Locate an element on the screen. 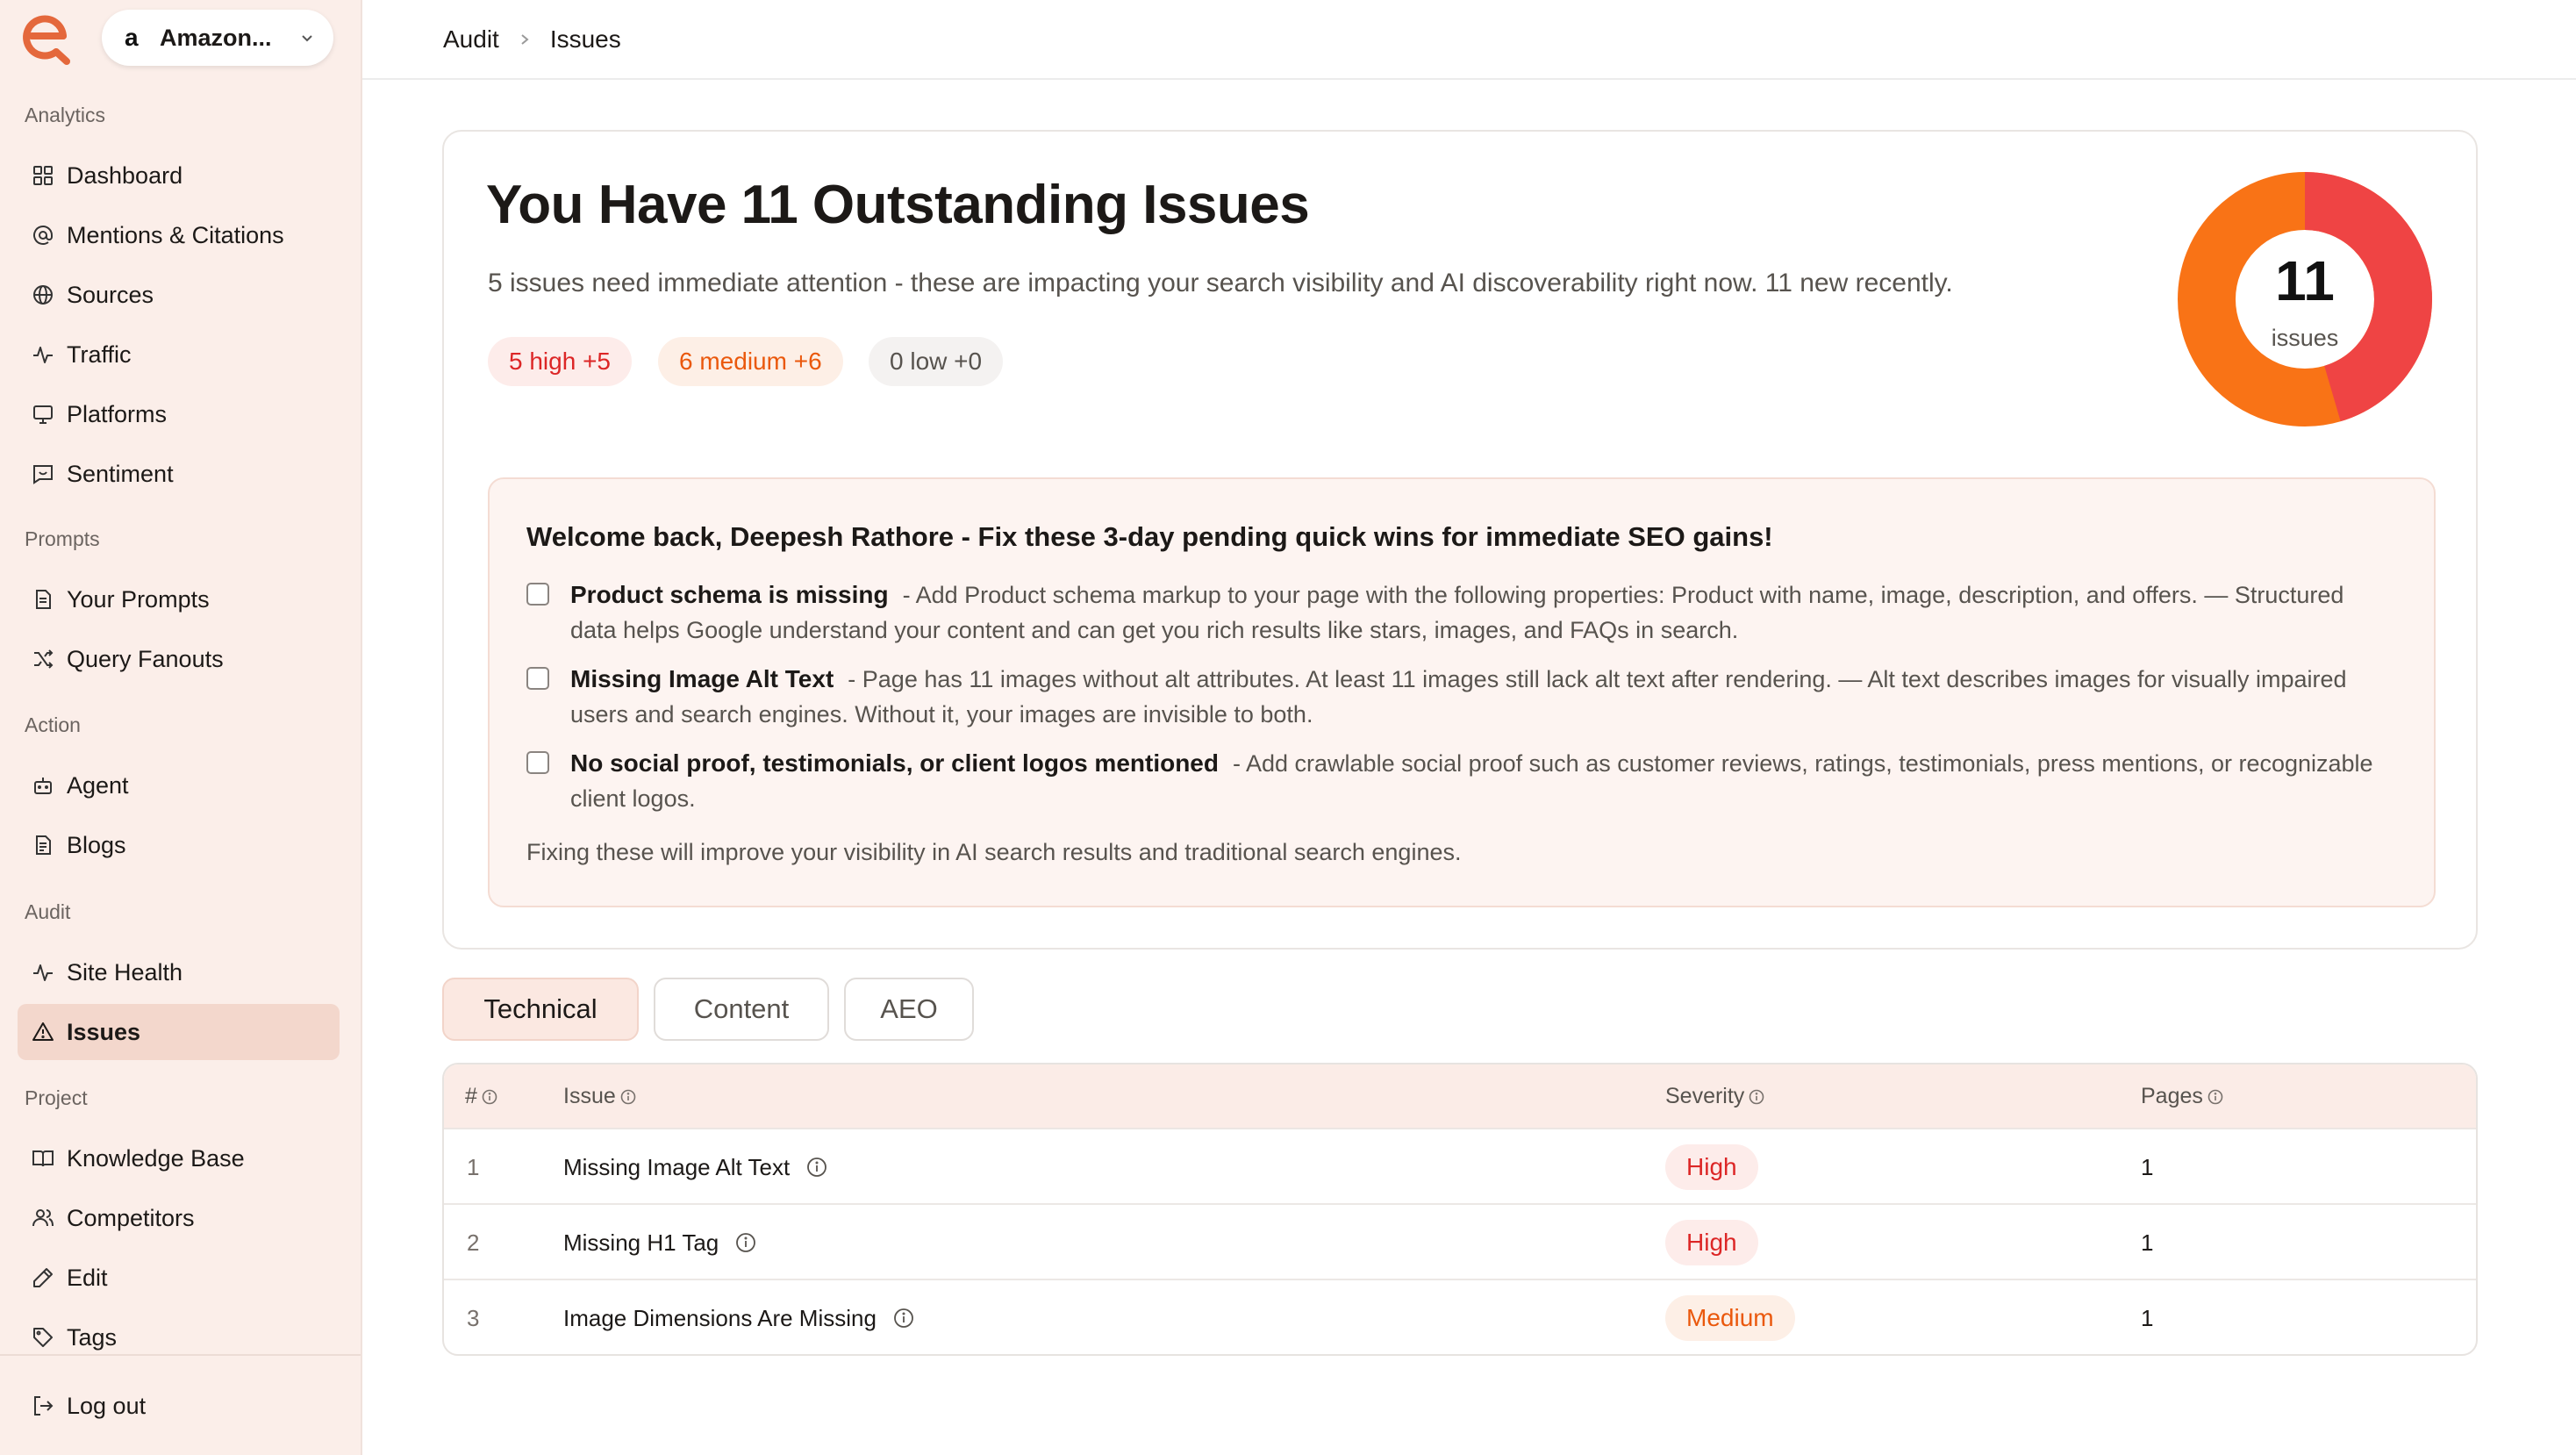  sidebar-item-traffic: Traffic is located at coordinates (179, 354).